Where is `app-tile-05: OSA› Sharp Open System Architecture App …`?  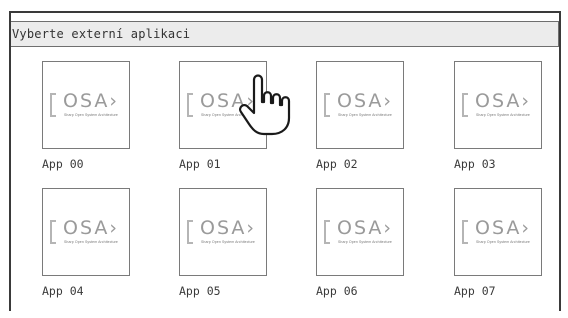
app-tile-05: OSA› Sharp Open System Architecture App … is located at coordinates (227, 253).